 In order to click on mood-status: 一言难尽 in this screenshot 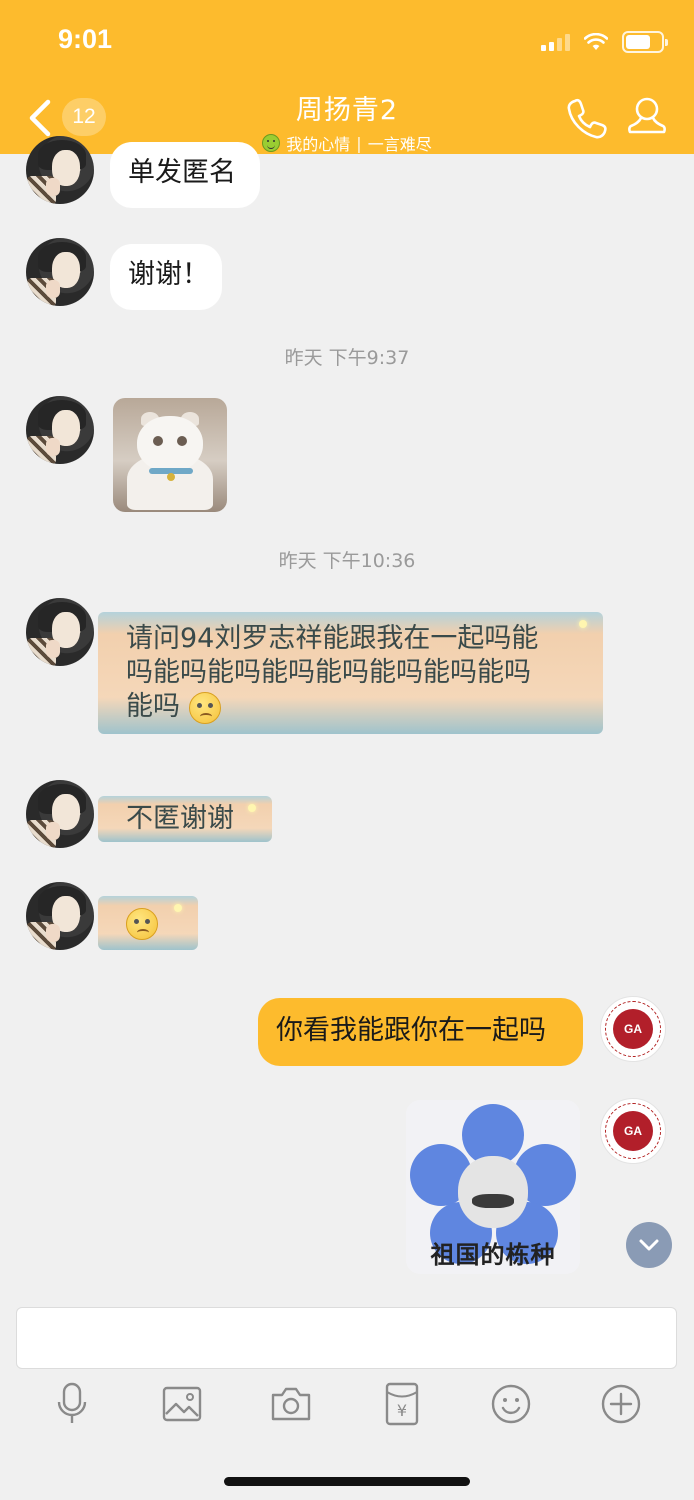, I will do `click(399, 144)`.